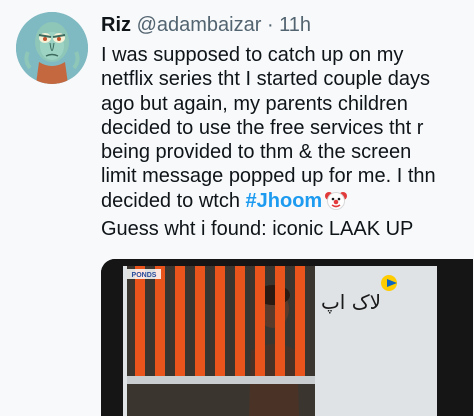  Describe the element at coordinates (173, 200) in the screenshot. I see `tweet-line-prefix: decided to wtch` at that location.